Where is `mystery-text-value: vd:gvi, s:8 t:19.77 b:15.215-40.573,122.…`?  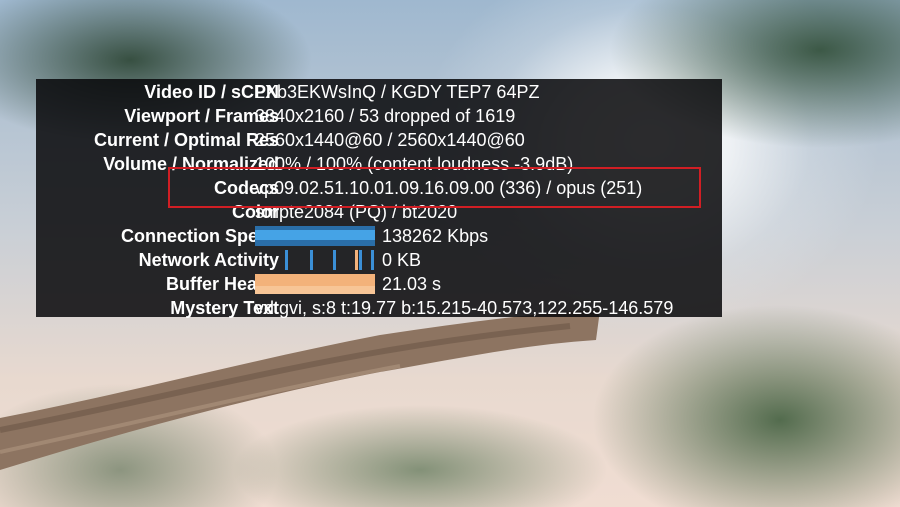 mystery-text-value: vd:gvi, s:8 t:19.77 b:15.215-40.573,122.… is located at coordinates (464, 308).